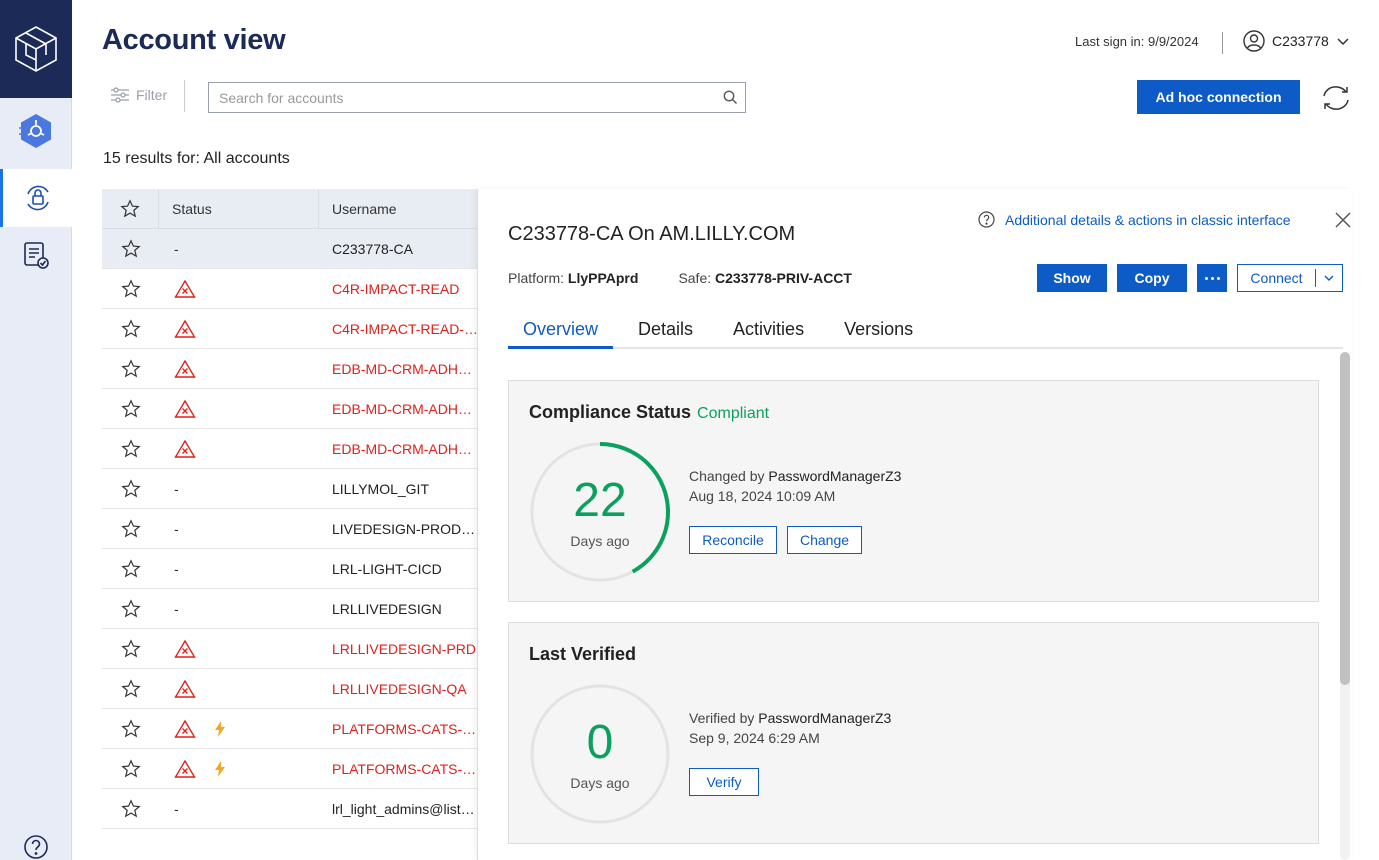 The height and width of the screenshot is (860, 1379). I want to click on chevron-down-icon, so click(1329, 278).